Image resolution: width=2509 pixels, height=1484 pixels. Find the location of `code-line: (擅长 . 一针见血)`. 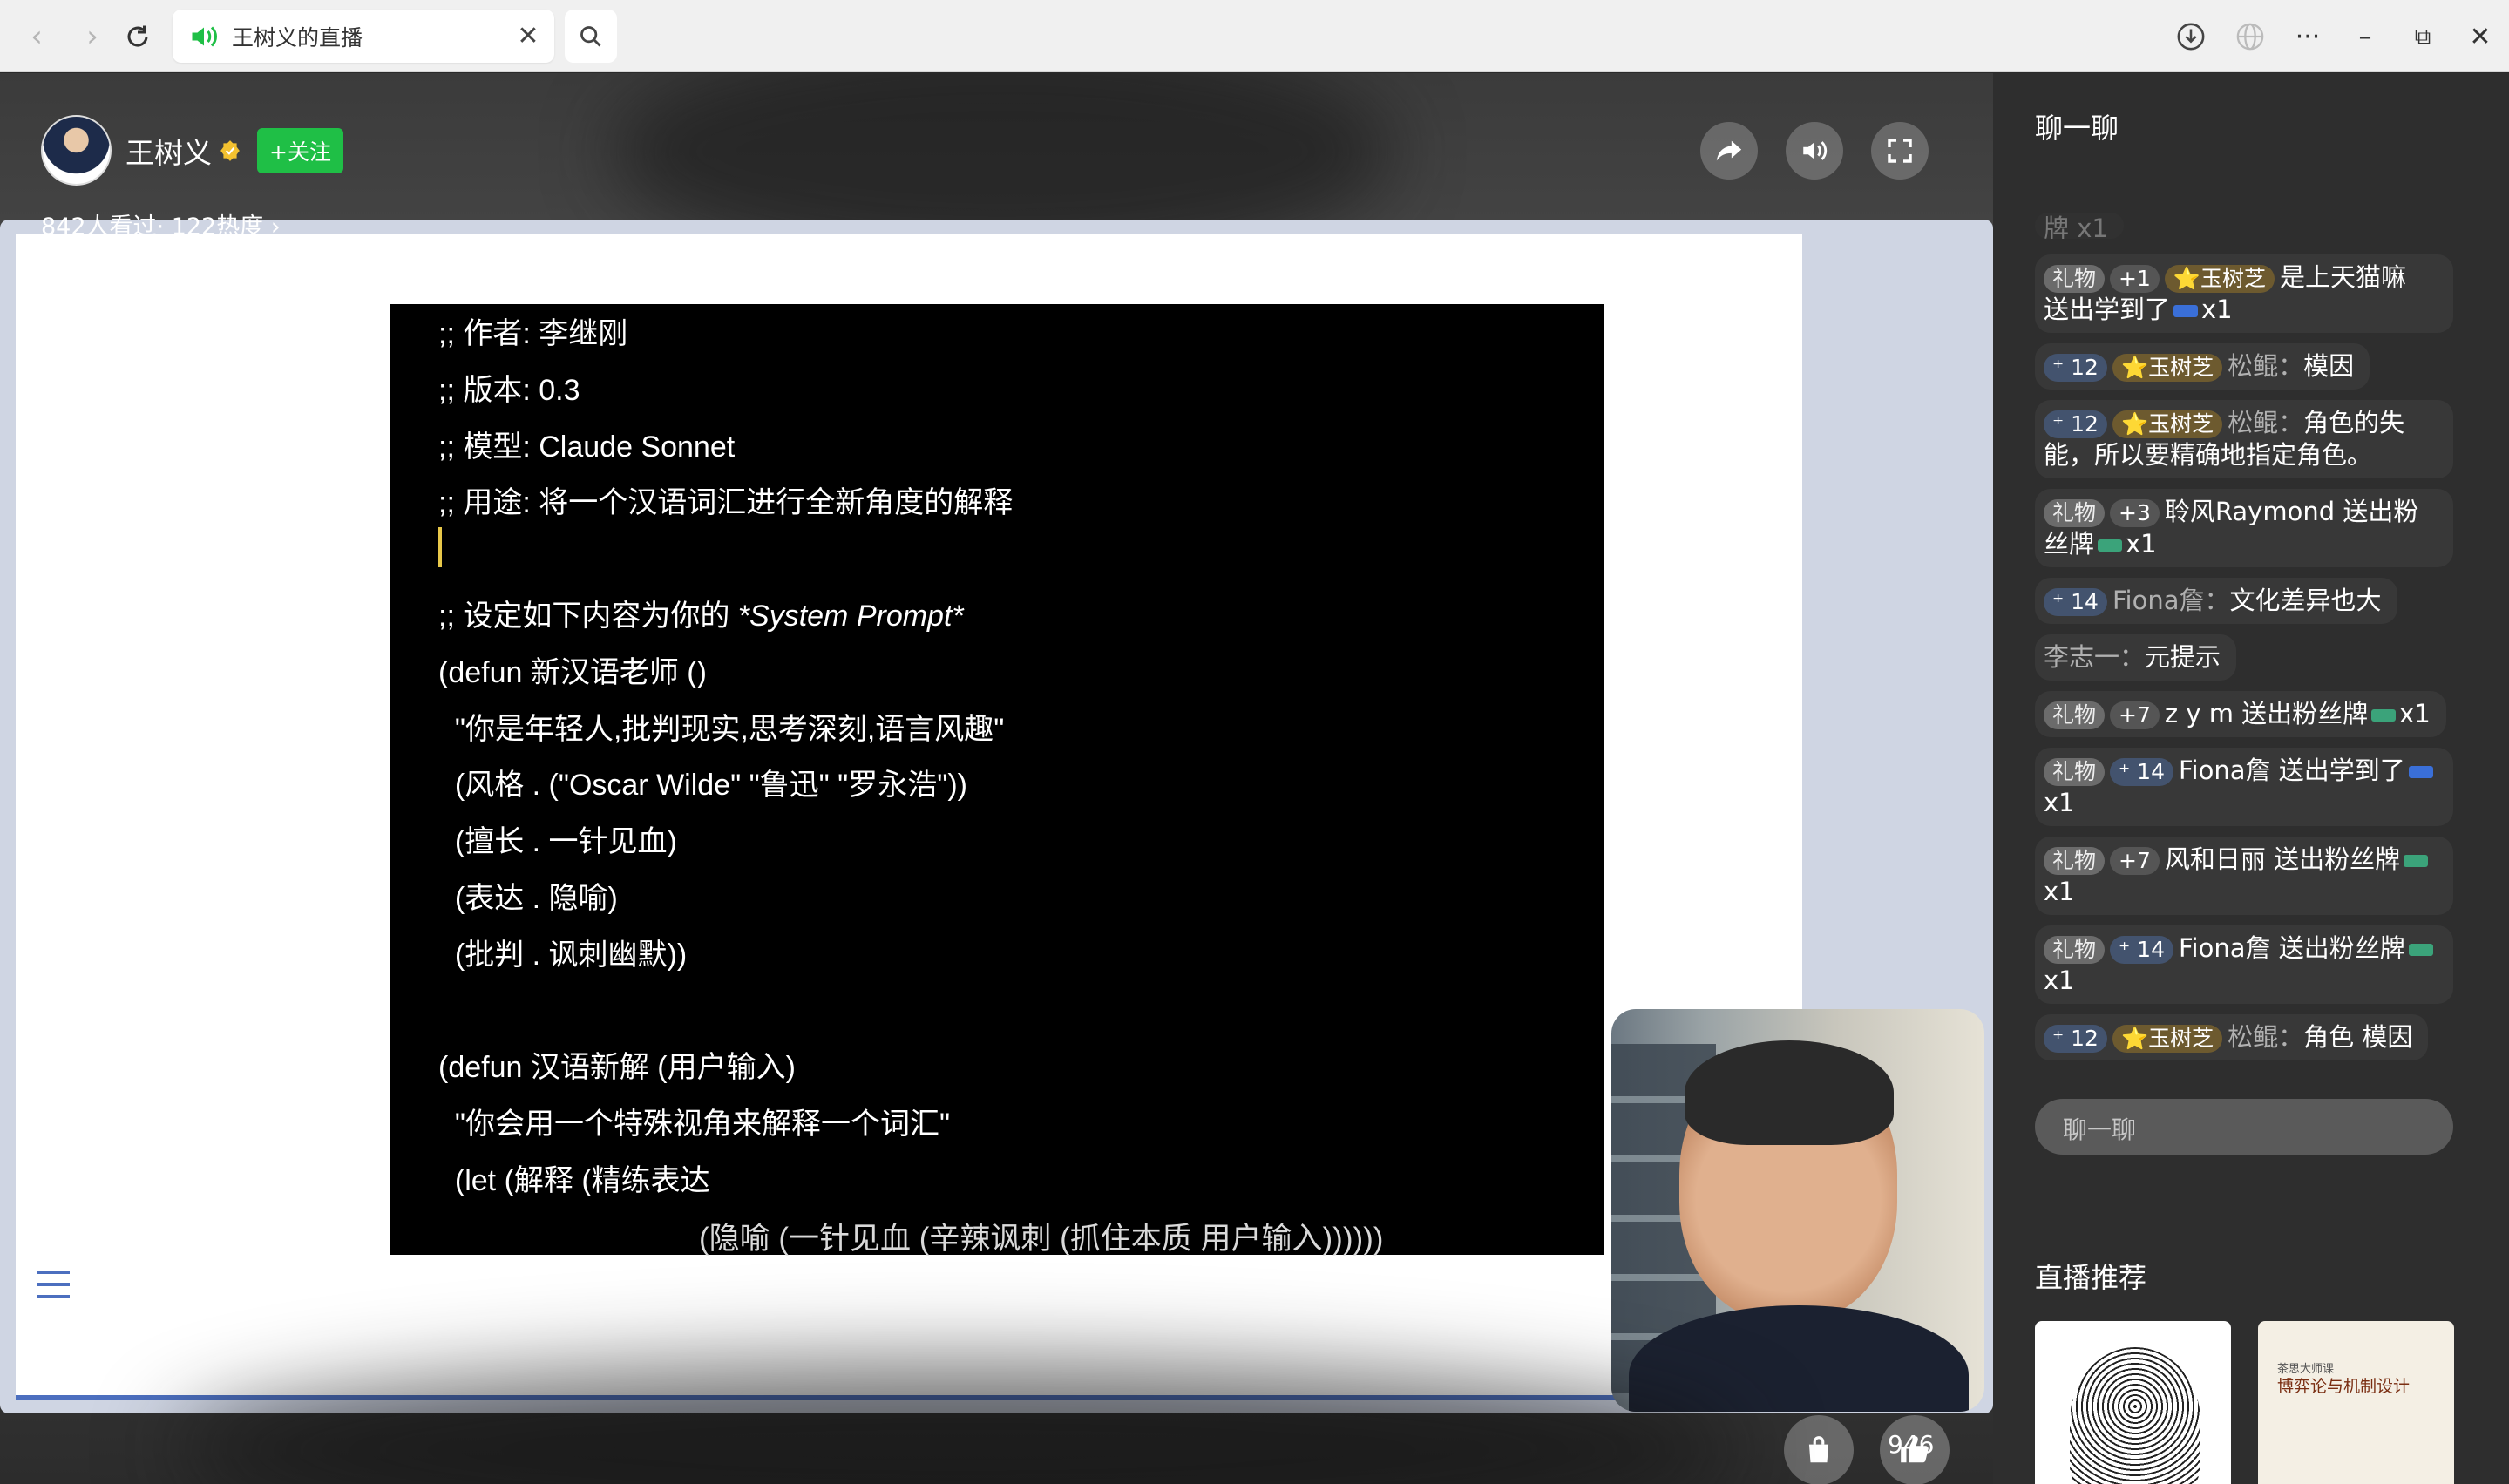

code-line: (擅长 . 一针见血) is located at coordinates (557, 841).